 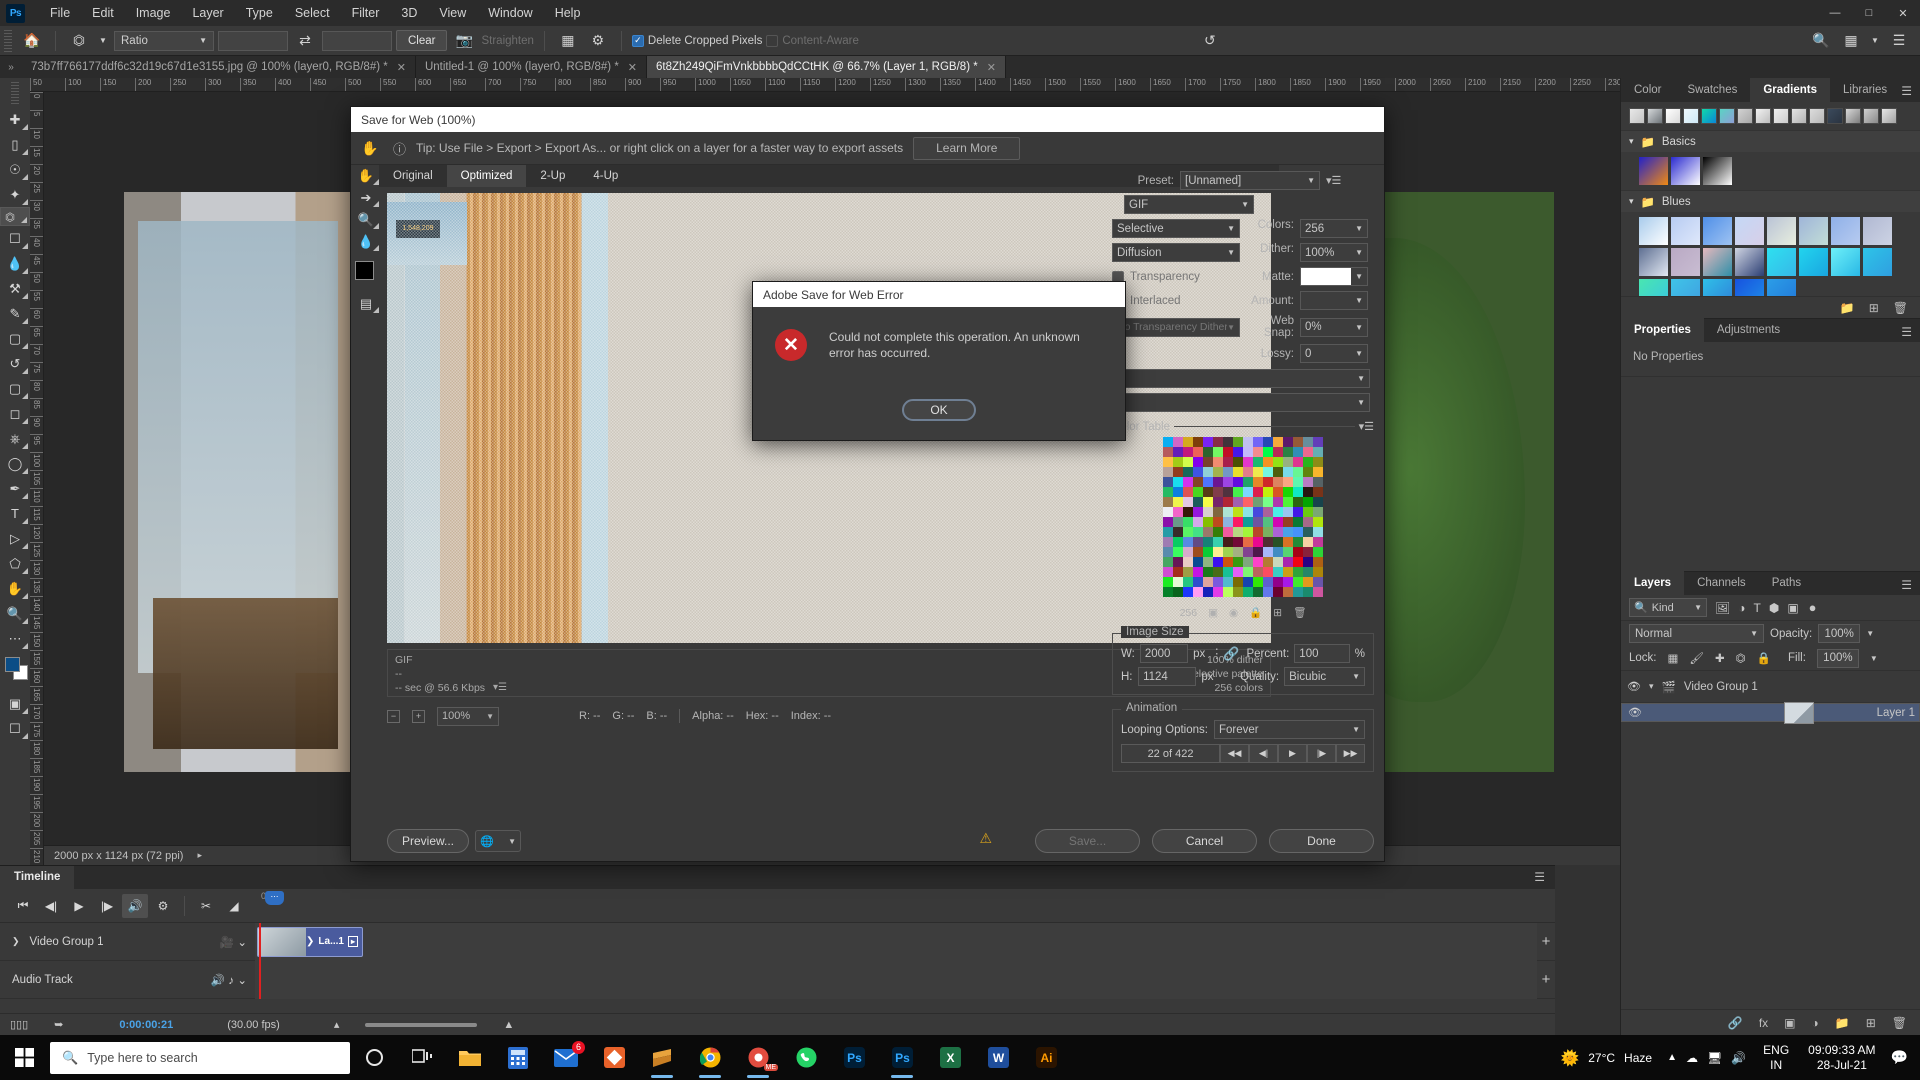 What do you see at coordinates (1673, 658) in the screenshot?
I see `lock-transparent-icon: ▦` at bounding box center [1673, 658].